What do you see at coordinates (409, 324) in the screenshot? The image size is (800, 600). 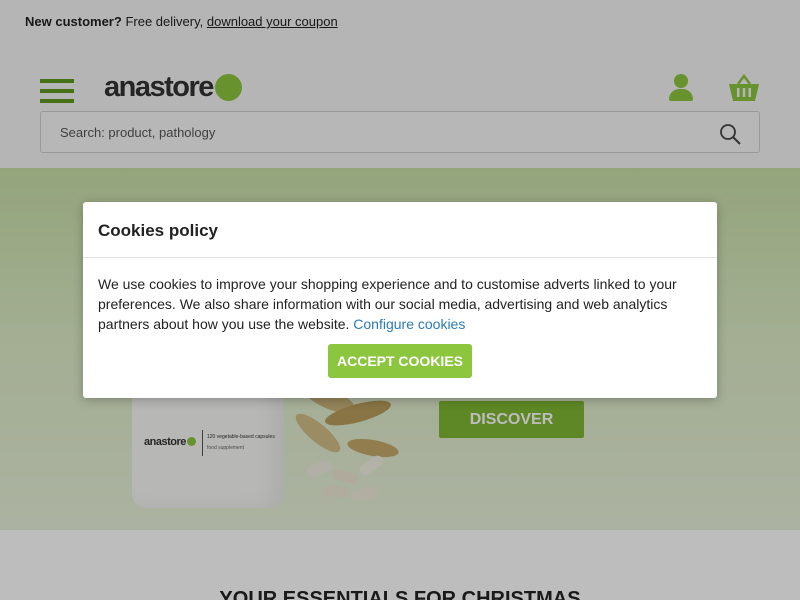 I see `configure-cookies-link: Configure cookies` at bounding box center [409, 324].